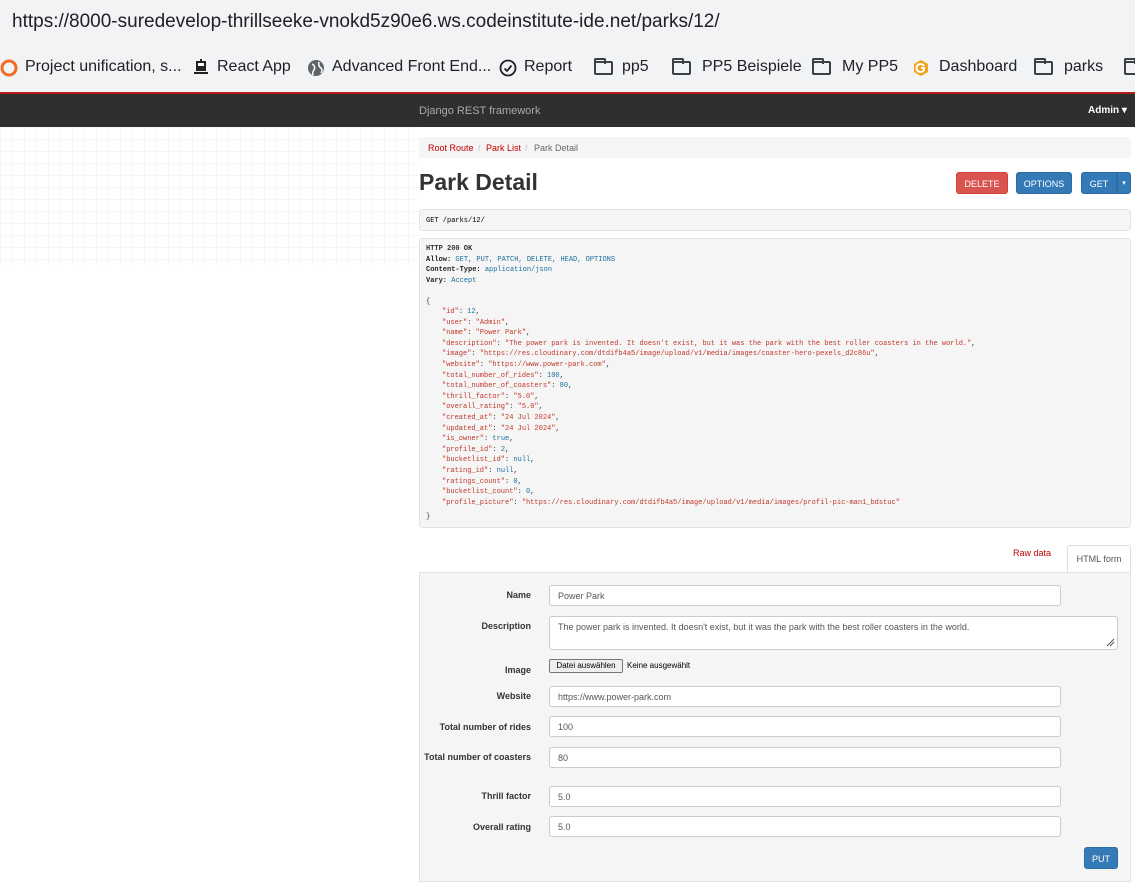  I want to click on json-key: "profile_id", so click(467, 449).